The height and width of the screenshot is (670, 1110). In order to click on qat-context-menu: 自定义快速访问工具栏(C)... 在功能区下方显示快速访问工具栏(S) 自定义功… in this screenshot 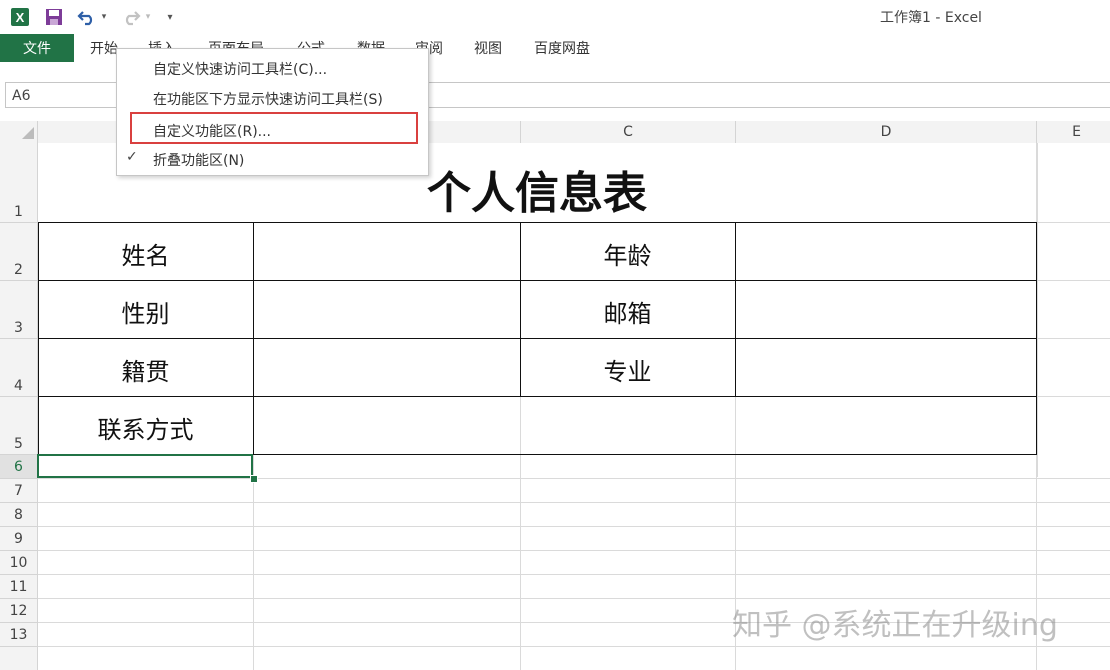, I will do `click(272, 112)`.